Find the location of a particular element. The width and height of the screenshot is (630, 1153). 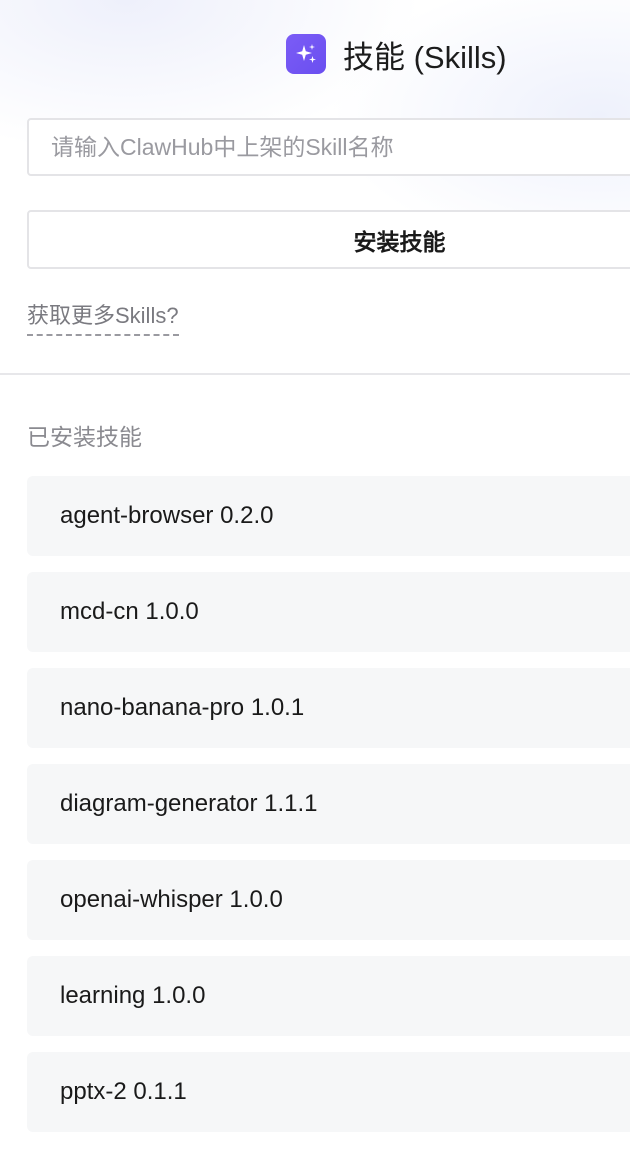

installed-skills-heading: 已安装技能 is located at coordinates (84, 437).